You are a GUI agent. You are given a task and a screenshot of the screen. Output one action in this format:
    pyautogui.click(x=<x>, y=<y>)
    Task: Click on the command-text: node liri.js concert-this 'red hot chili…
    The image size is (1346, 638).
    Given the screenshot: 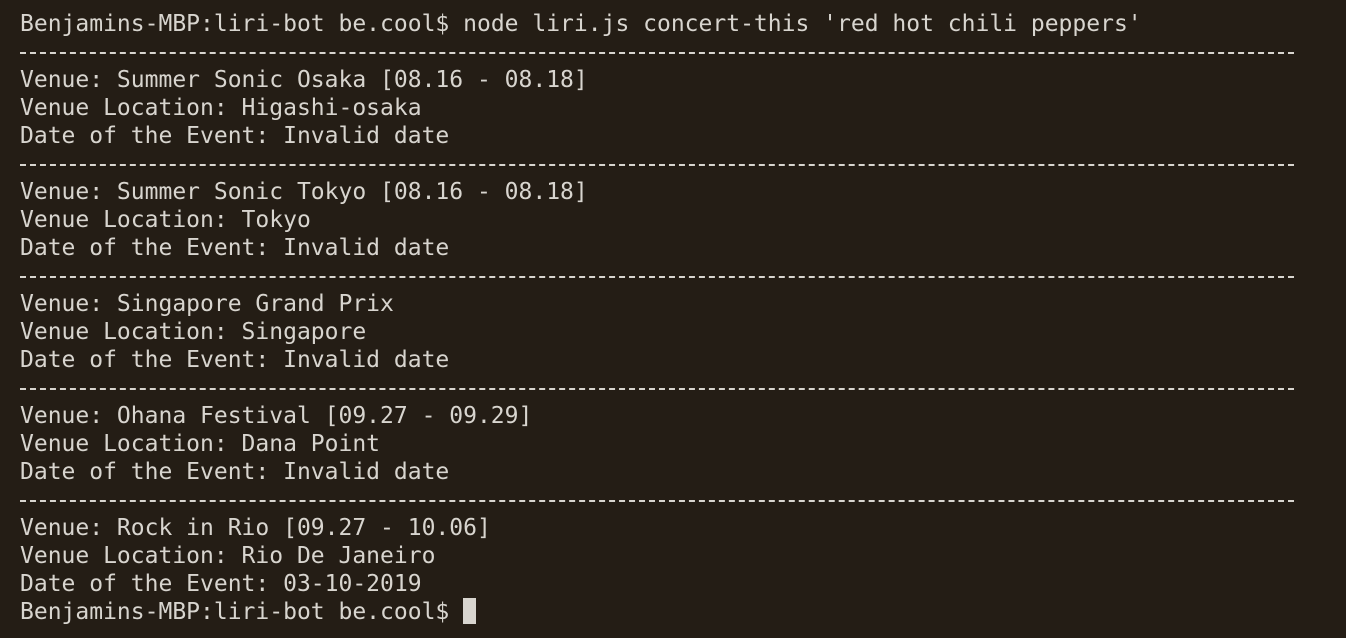 What is the action you would take?
    pyautogui.click(x=802, y=24)
    